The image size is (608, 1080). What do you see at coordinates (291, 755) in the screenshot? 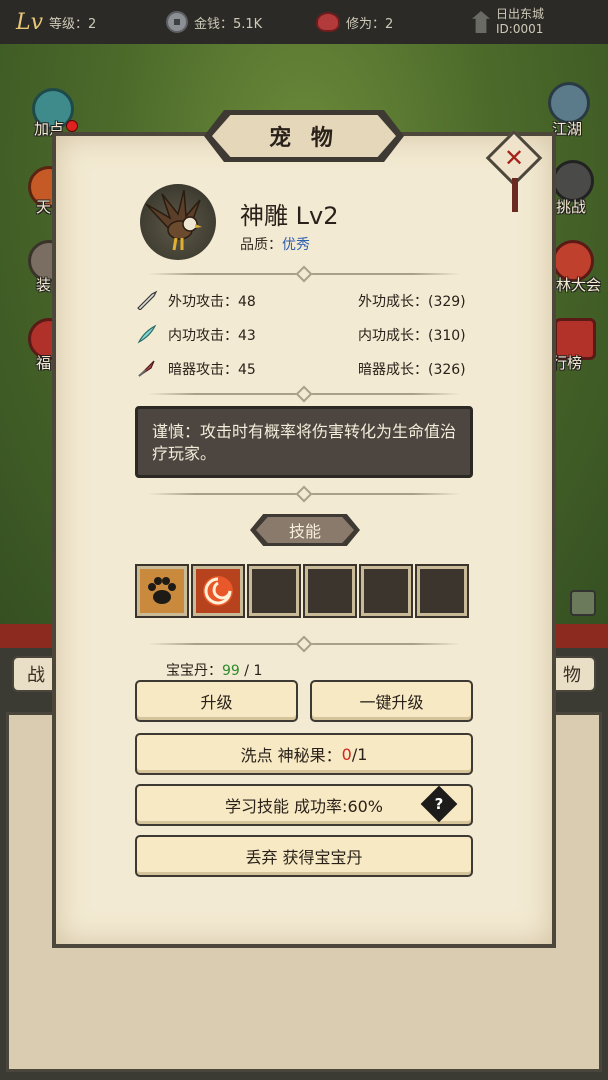
I see `reset-label: 洗点 神秘果：` at bounding box center [291, 755].